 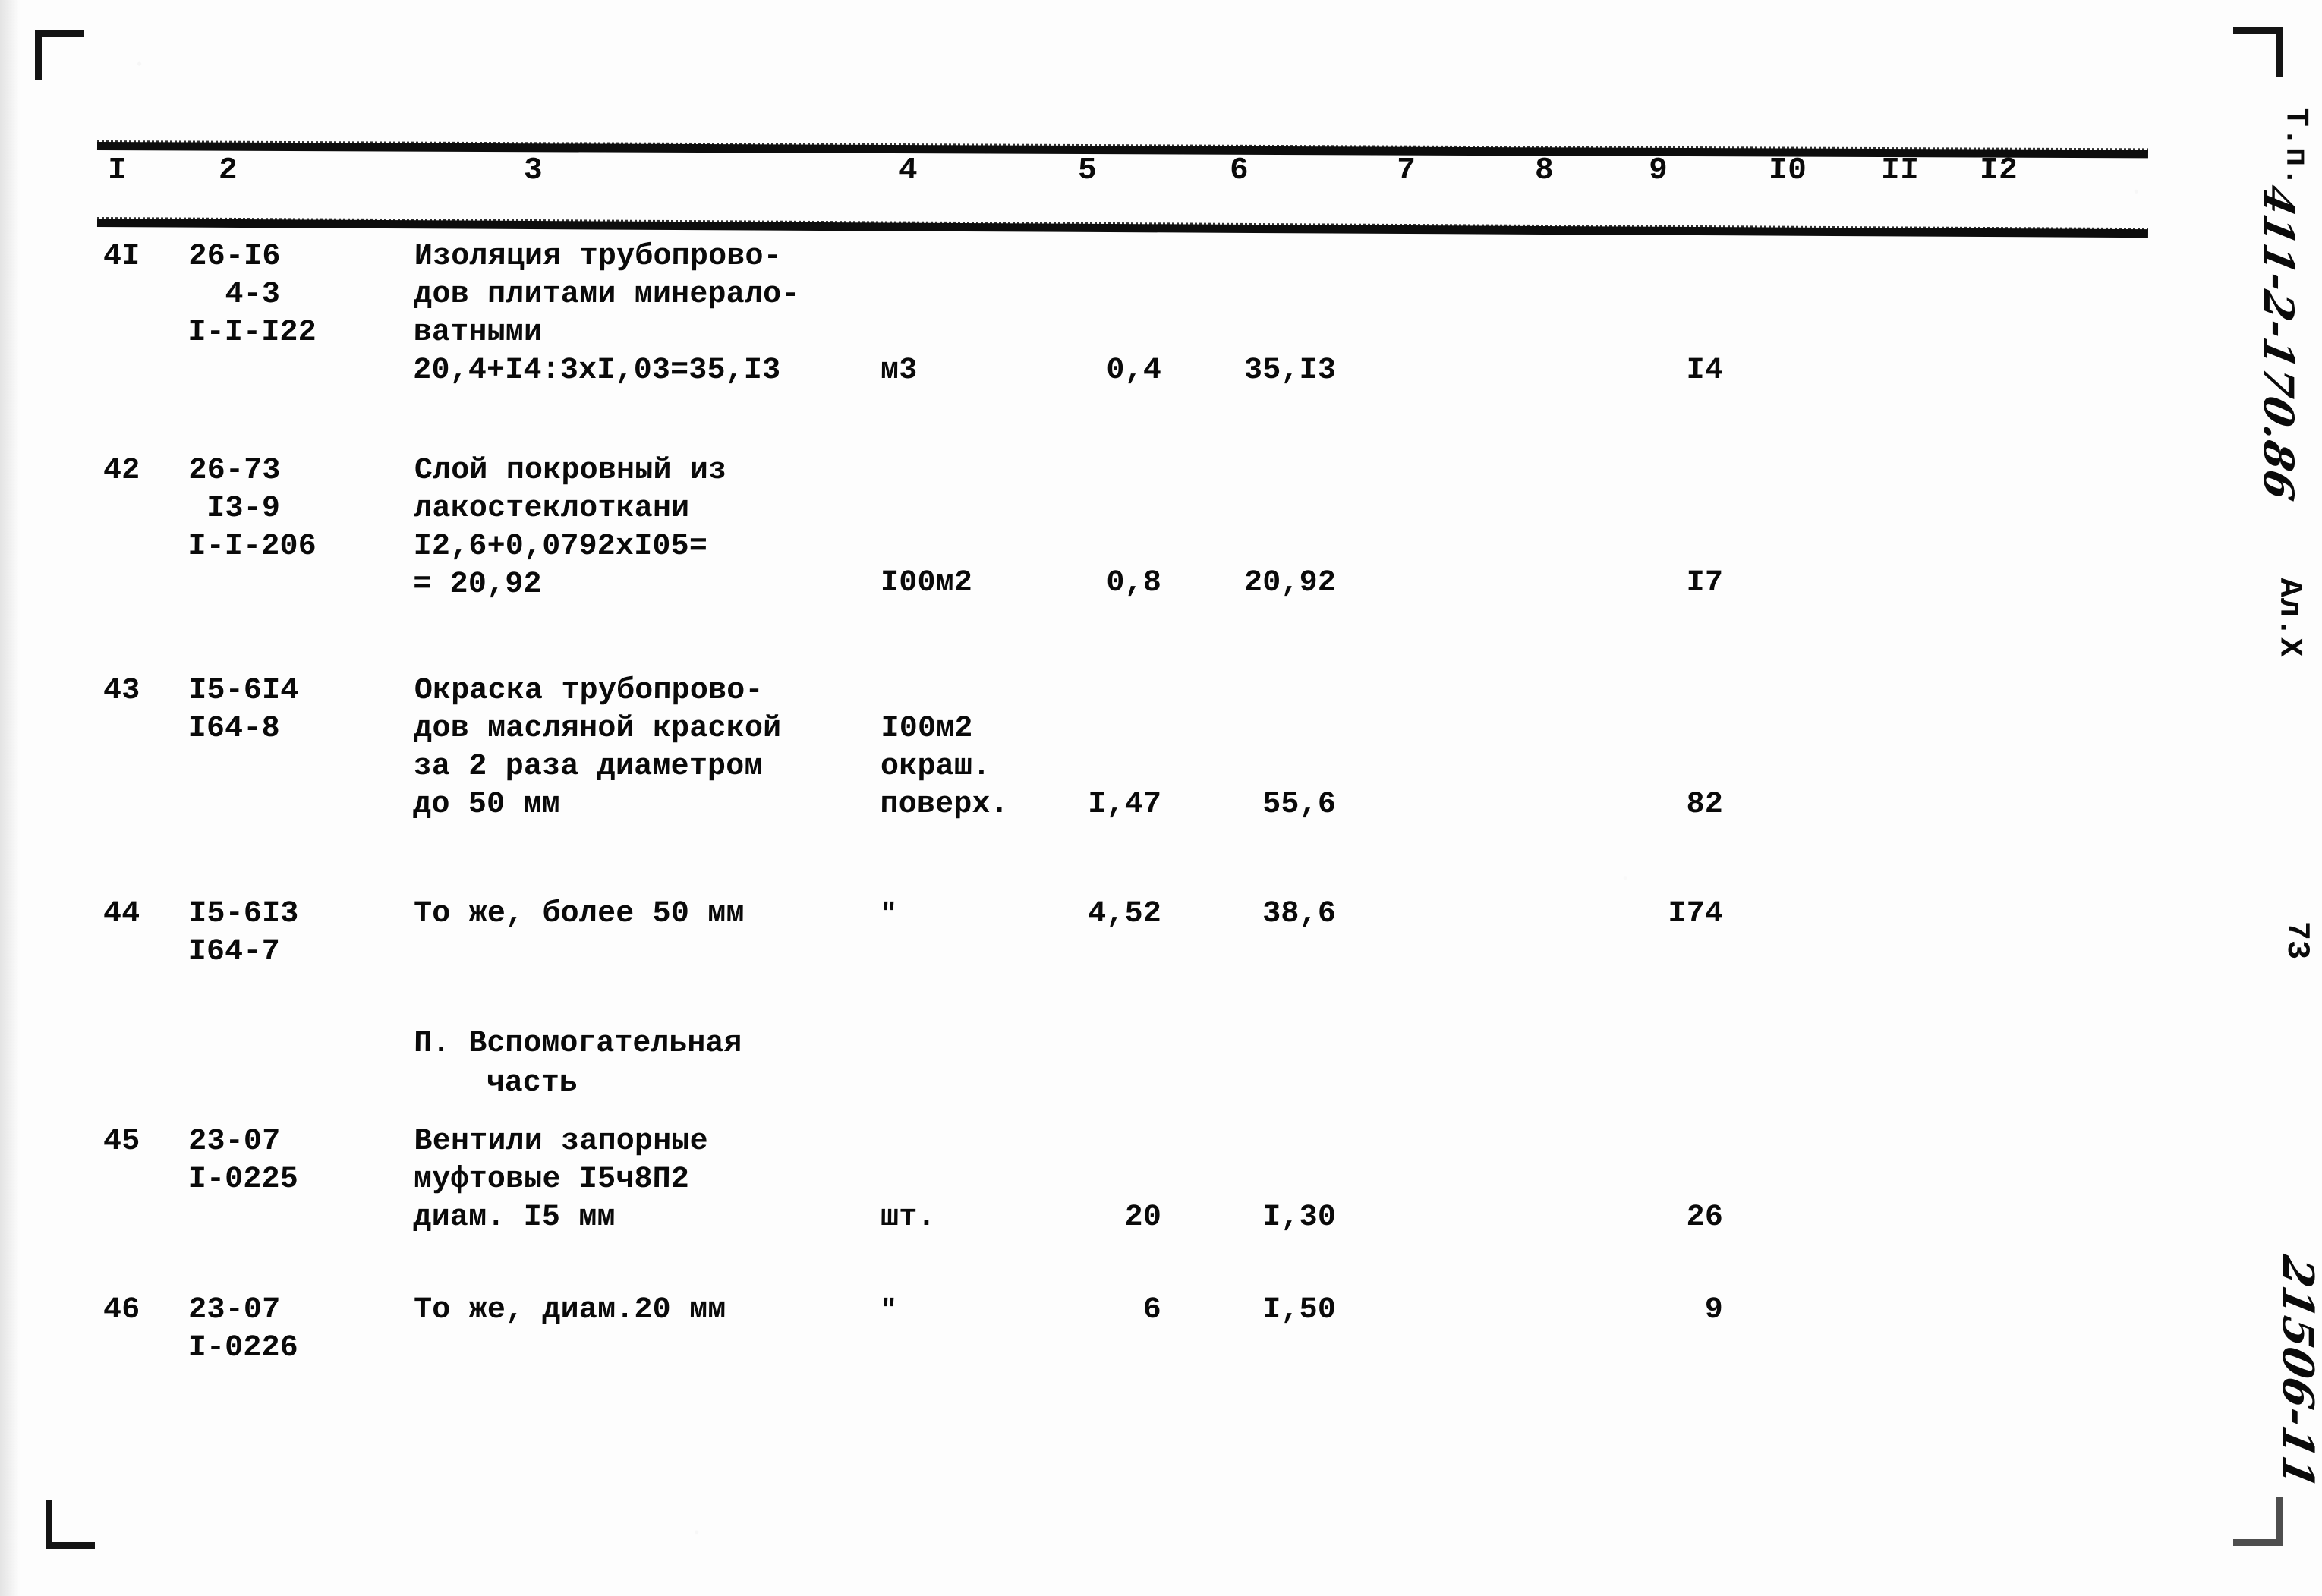 What do you see at coordinates (1143, 1218) in the screenshot?
I see `row-qty: 20` at bounding box center [1143, 1218].